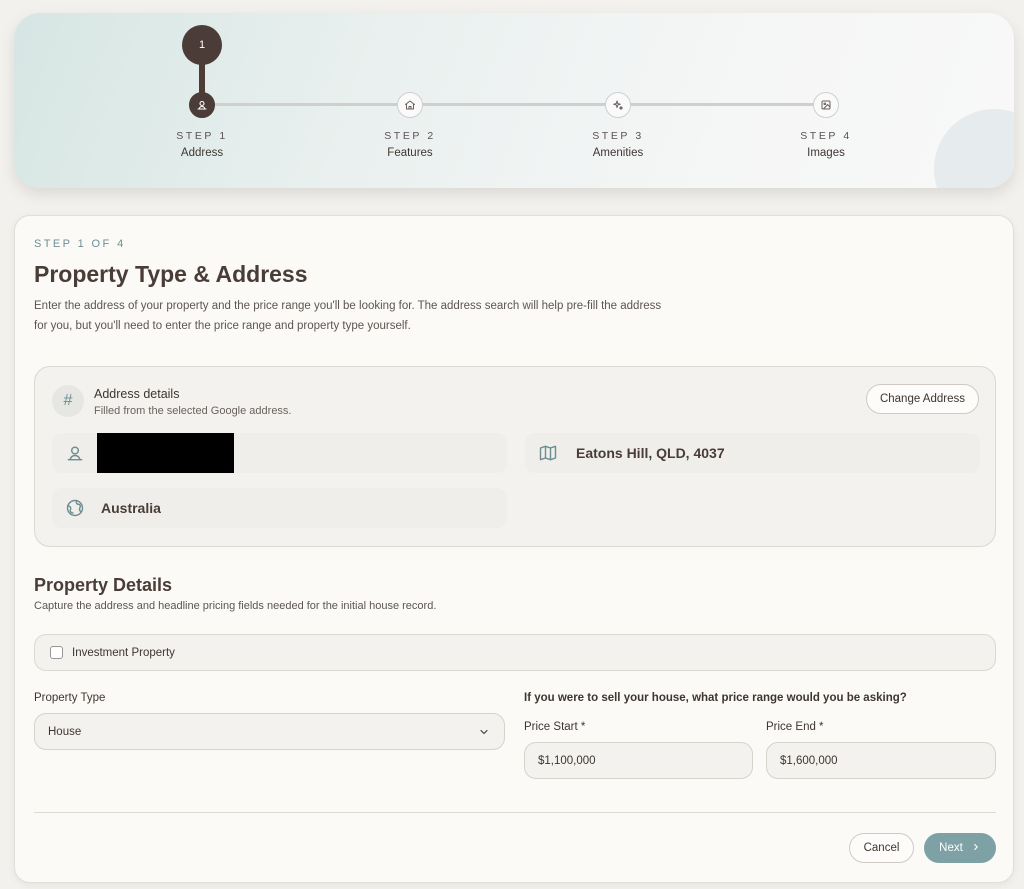  Describe the element at coordinates (922, 399) in the screenshot. I see `change-address-button: Change Address` at that location.